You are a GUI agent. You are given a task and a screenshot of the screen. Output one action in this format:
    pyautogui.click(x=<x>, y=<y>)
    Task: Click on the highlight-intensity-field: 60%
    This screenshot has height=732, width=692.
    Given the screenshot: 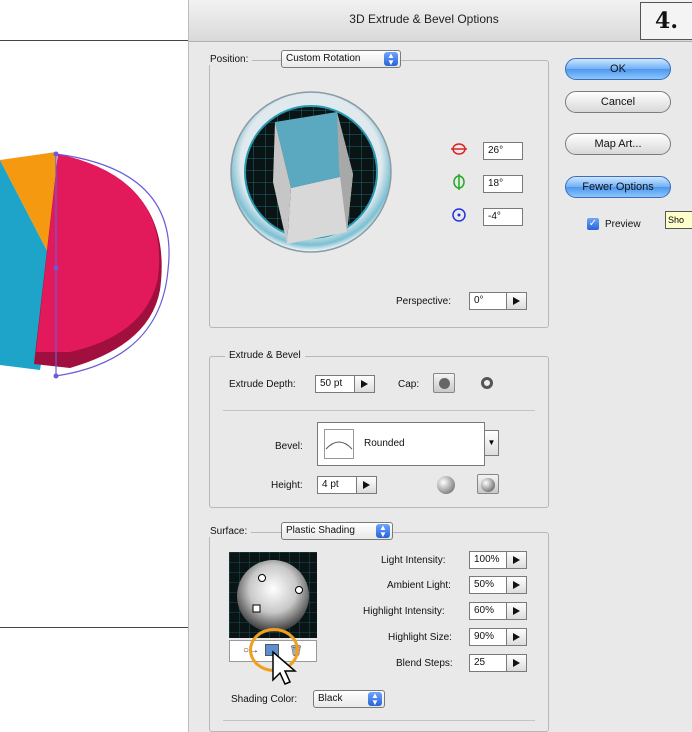 What is the action you would take?
    pyautogui.click(x=488, y=611)
    